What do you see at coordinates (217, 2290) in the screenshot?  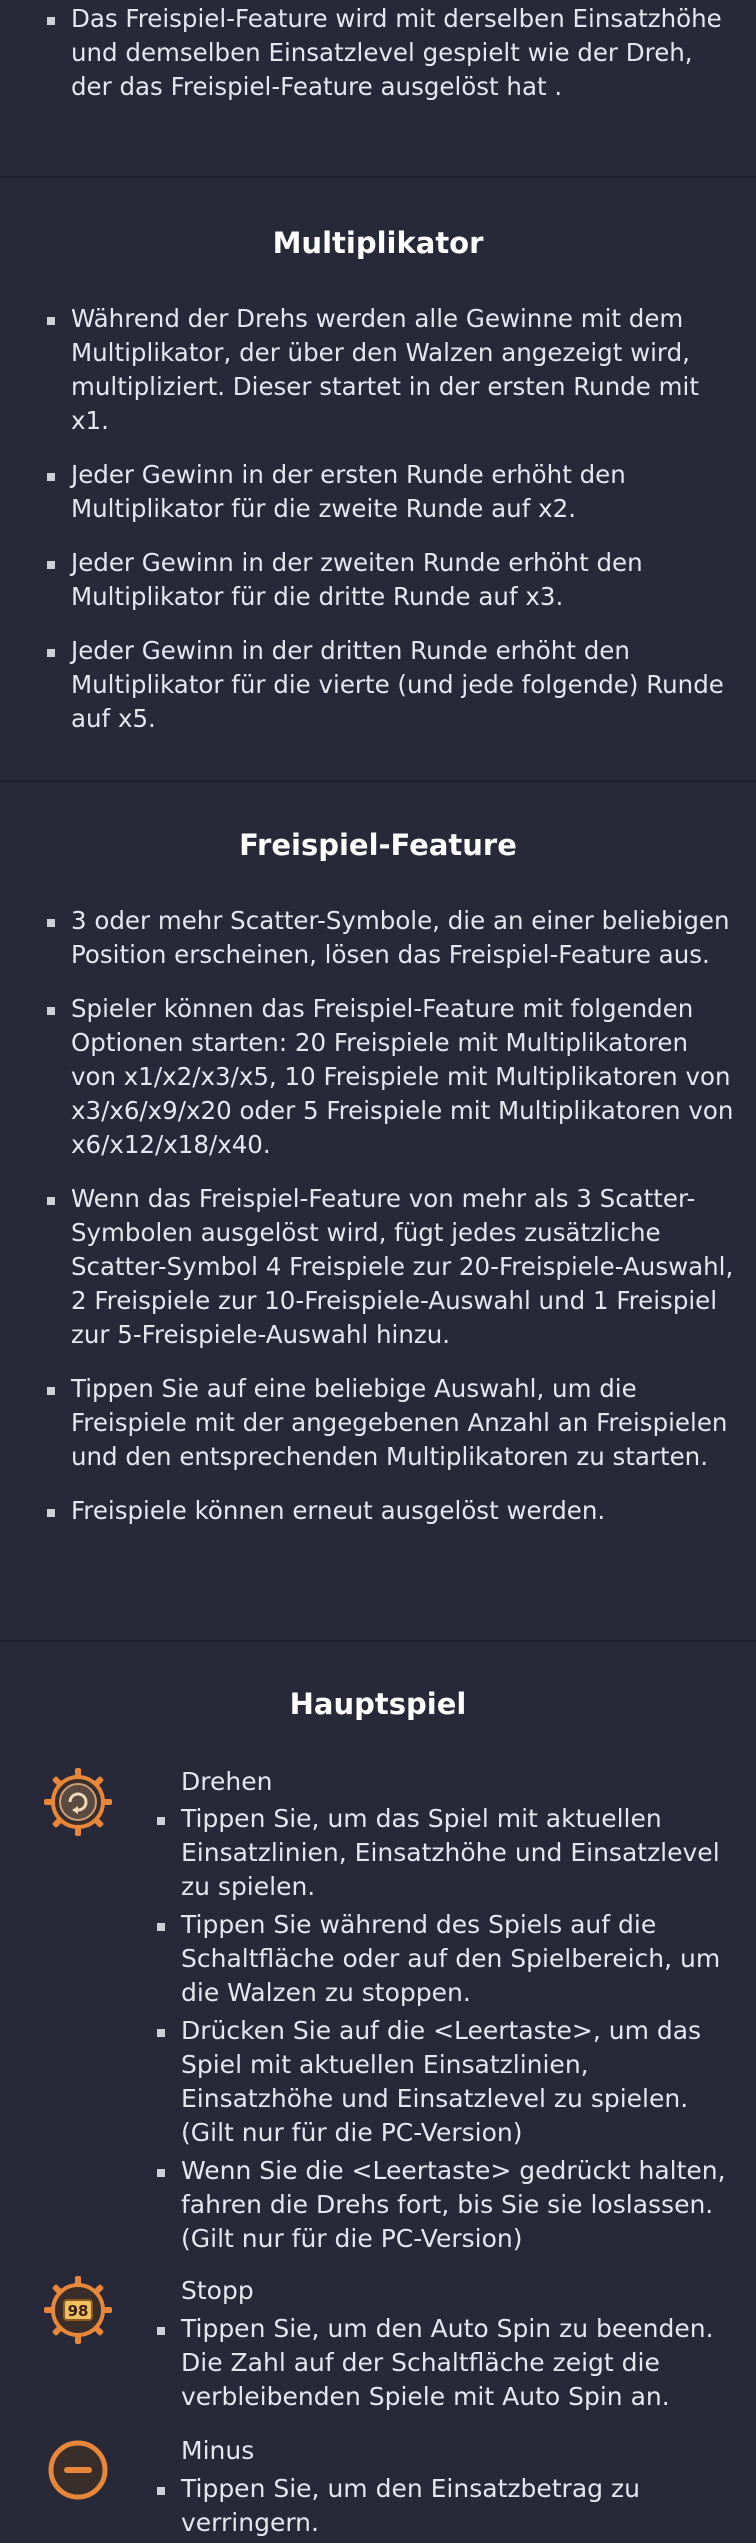 I see `entry-title-stopp: Stopp` at bounding box center [217, 2290].